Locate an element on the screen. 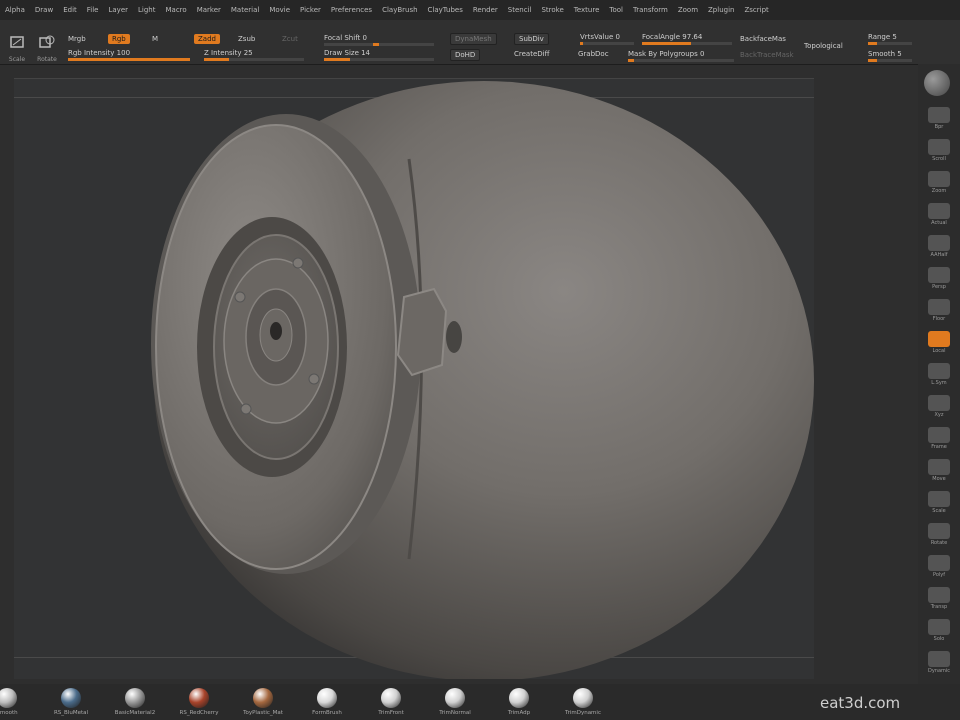  watermark-text: eat3d.com is located at coordinates (860, 703).